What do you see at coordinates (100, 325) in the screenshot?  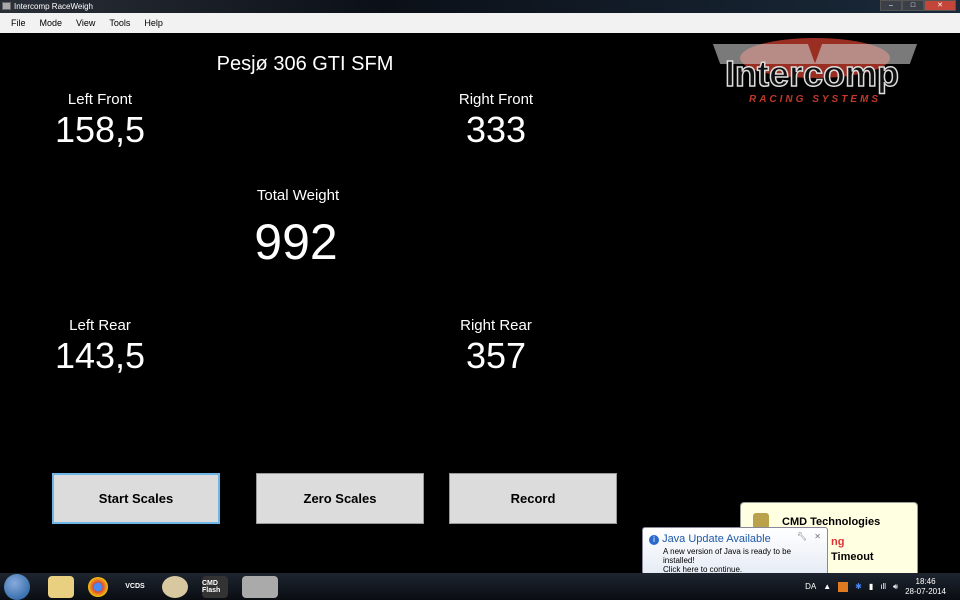 I see `left-rear-label: Left Rear` at bounding box center [100, 325].